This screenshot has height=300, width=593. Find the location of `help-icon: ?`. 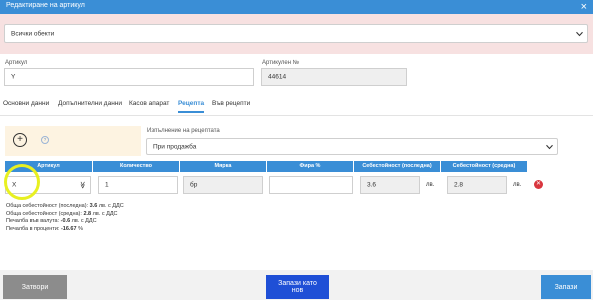

help-icon: ? is located at coordinates (45, 140).